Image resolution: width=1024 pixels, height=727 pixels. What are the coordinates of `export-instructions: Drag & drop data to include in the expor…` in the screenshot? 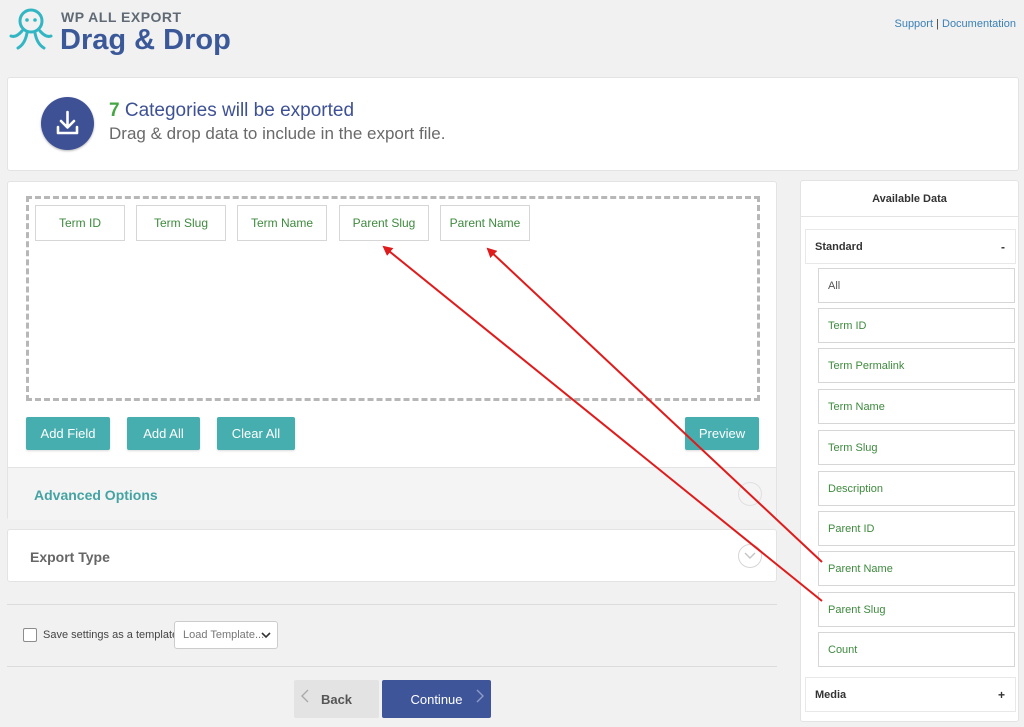 It's located at (277, 133).